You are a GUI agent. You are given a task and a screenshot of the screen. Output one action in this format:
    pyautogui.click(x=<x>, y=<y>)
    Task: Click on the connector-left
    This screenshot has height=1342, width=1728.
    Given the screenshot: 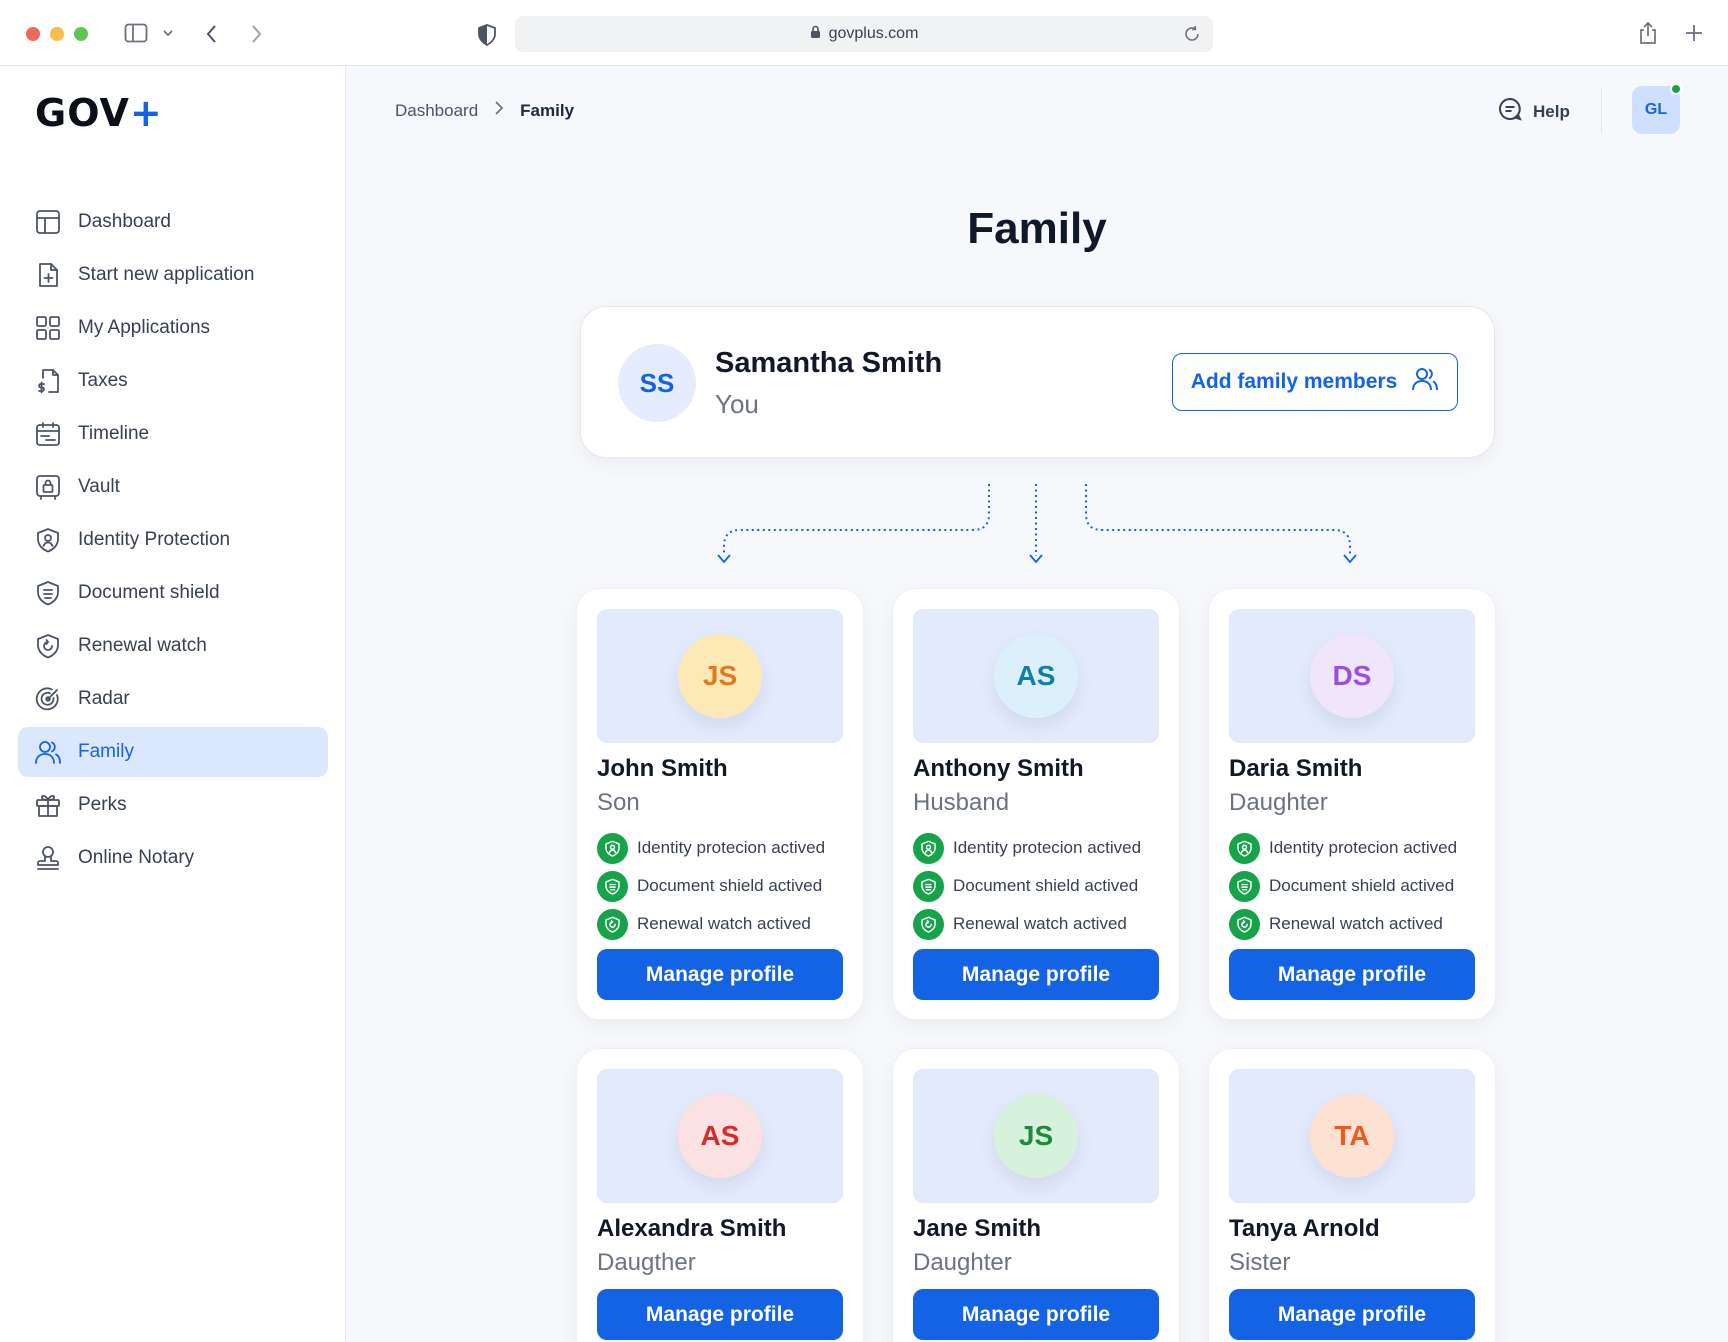 What is the action you would take?
    pyautogui.click(x=856, y=520)
    